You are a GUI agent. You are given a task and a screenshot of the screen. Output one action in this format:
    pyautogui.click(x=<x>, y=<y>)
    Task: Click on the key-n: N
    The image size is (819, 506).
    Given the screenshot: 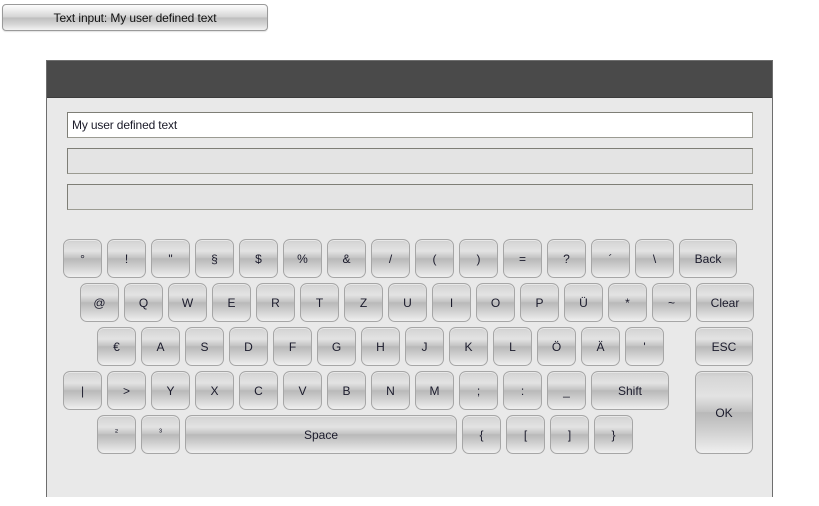 What is the action you would take?
    pyautogui.click(x=390, y=390)
    